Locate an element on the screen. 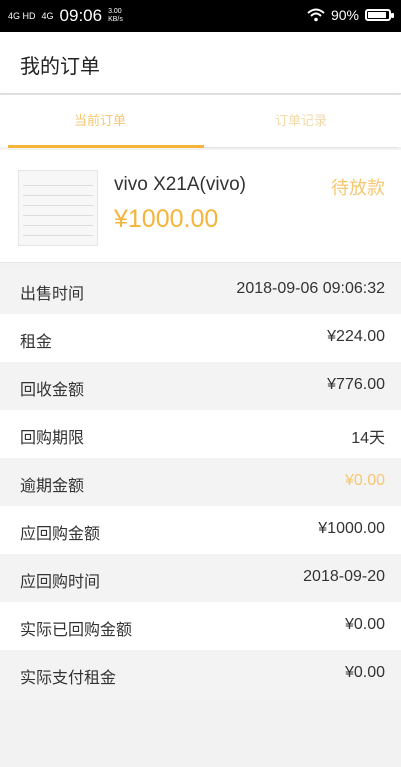  order-status-badge: 待放款 is located at coordinates (358, 188).